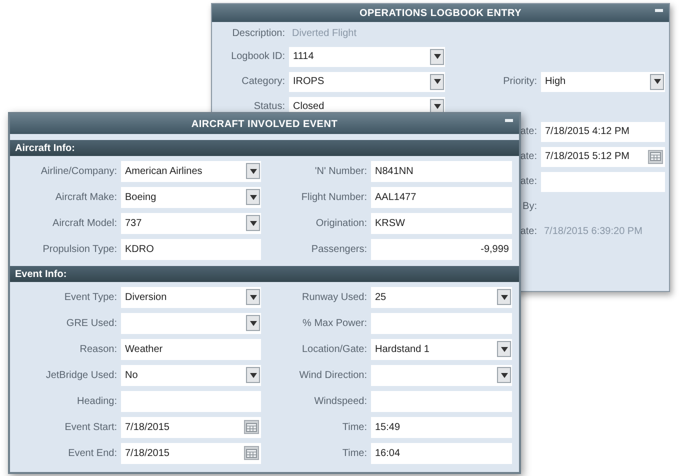  What do you see at coordinates (441, 223) in the screenshot?
I see `input-field: KRSW` at bounding box center [441, 223].